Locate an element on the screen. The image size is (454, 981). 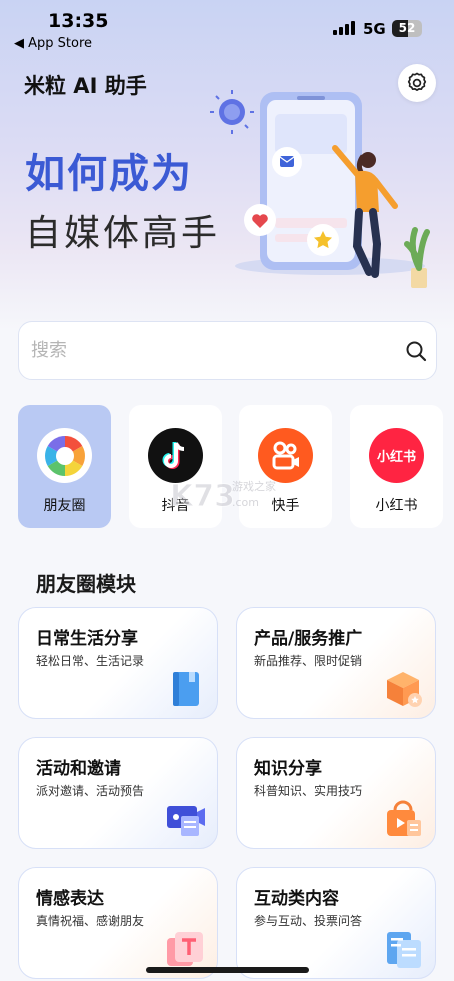
status-time: 13:35 is located at coordinates (78, 21).